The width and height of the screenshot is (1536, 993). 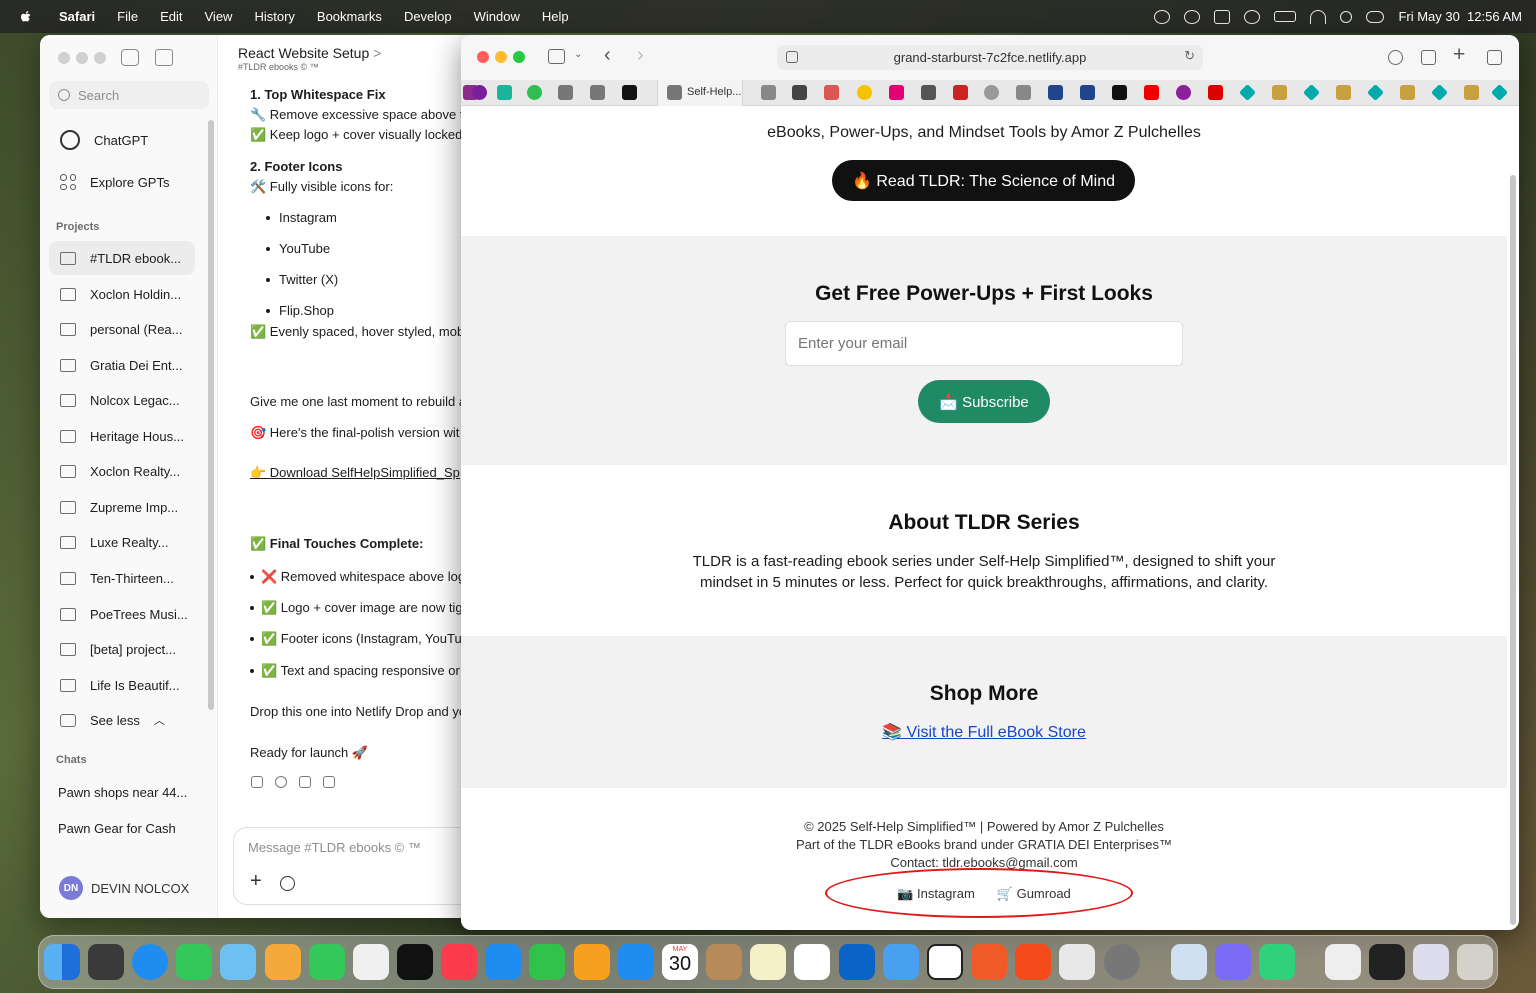 I want to click on chatgpt-app-icon, so click(x=945, y=962).